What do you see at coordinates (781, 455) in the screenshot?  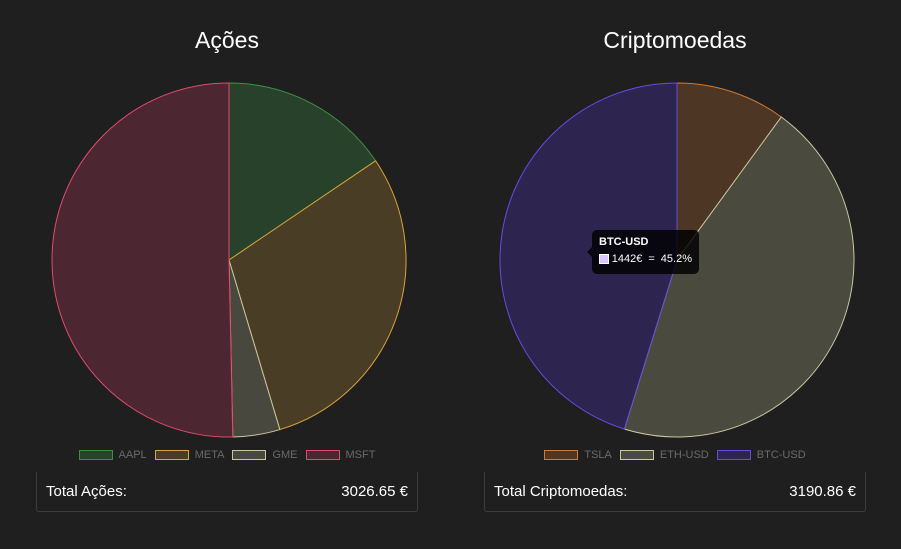 I see `legend-label-btc-usd: BTC-USD` at bounding box center [781, 455].